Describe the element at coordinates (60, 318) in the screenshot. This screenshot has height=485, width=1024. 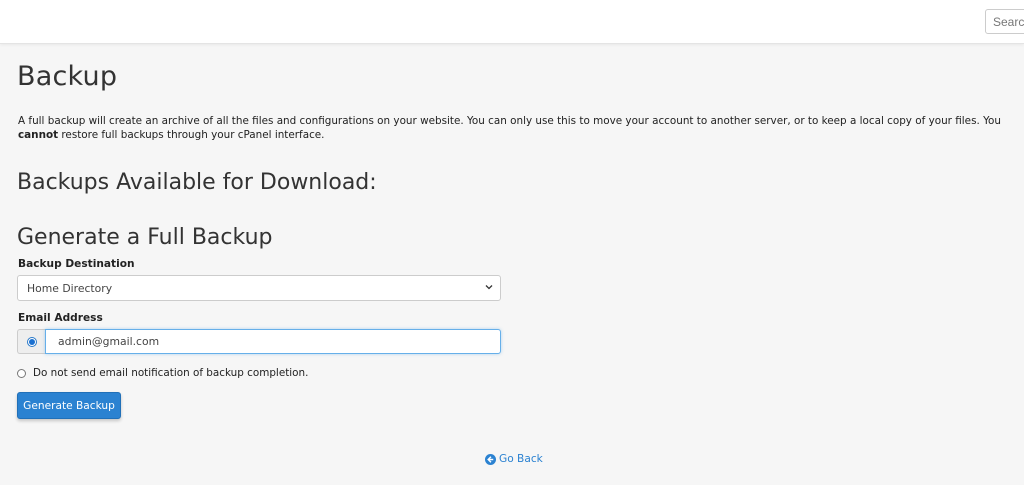
I see `email-address-label: Email Address` at that location.